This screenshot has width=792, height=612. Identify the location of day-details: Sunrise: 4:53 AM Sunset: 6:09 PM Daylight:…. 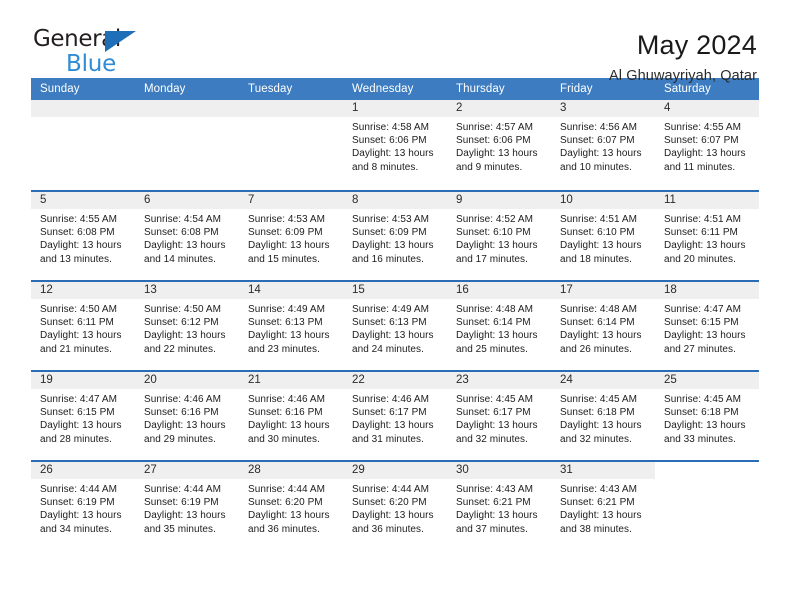
(291, 237).